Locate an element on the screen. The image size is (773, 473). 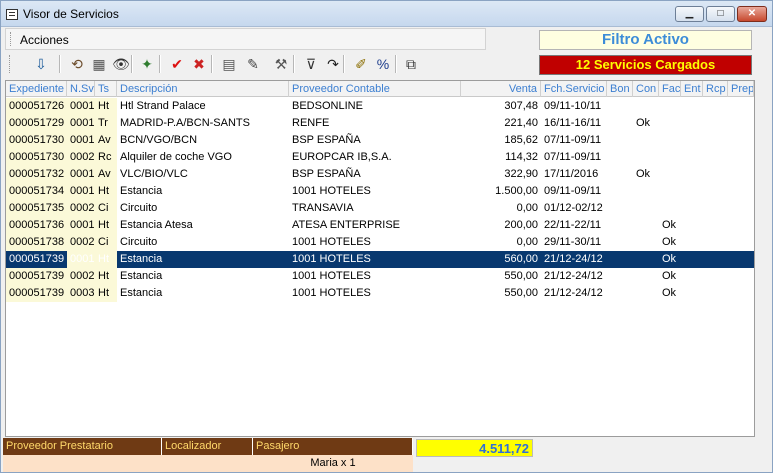
total-amount: 4.511,72 is located at coordinates (474, 448).